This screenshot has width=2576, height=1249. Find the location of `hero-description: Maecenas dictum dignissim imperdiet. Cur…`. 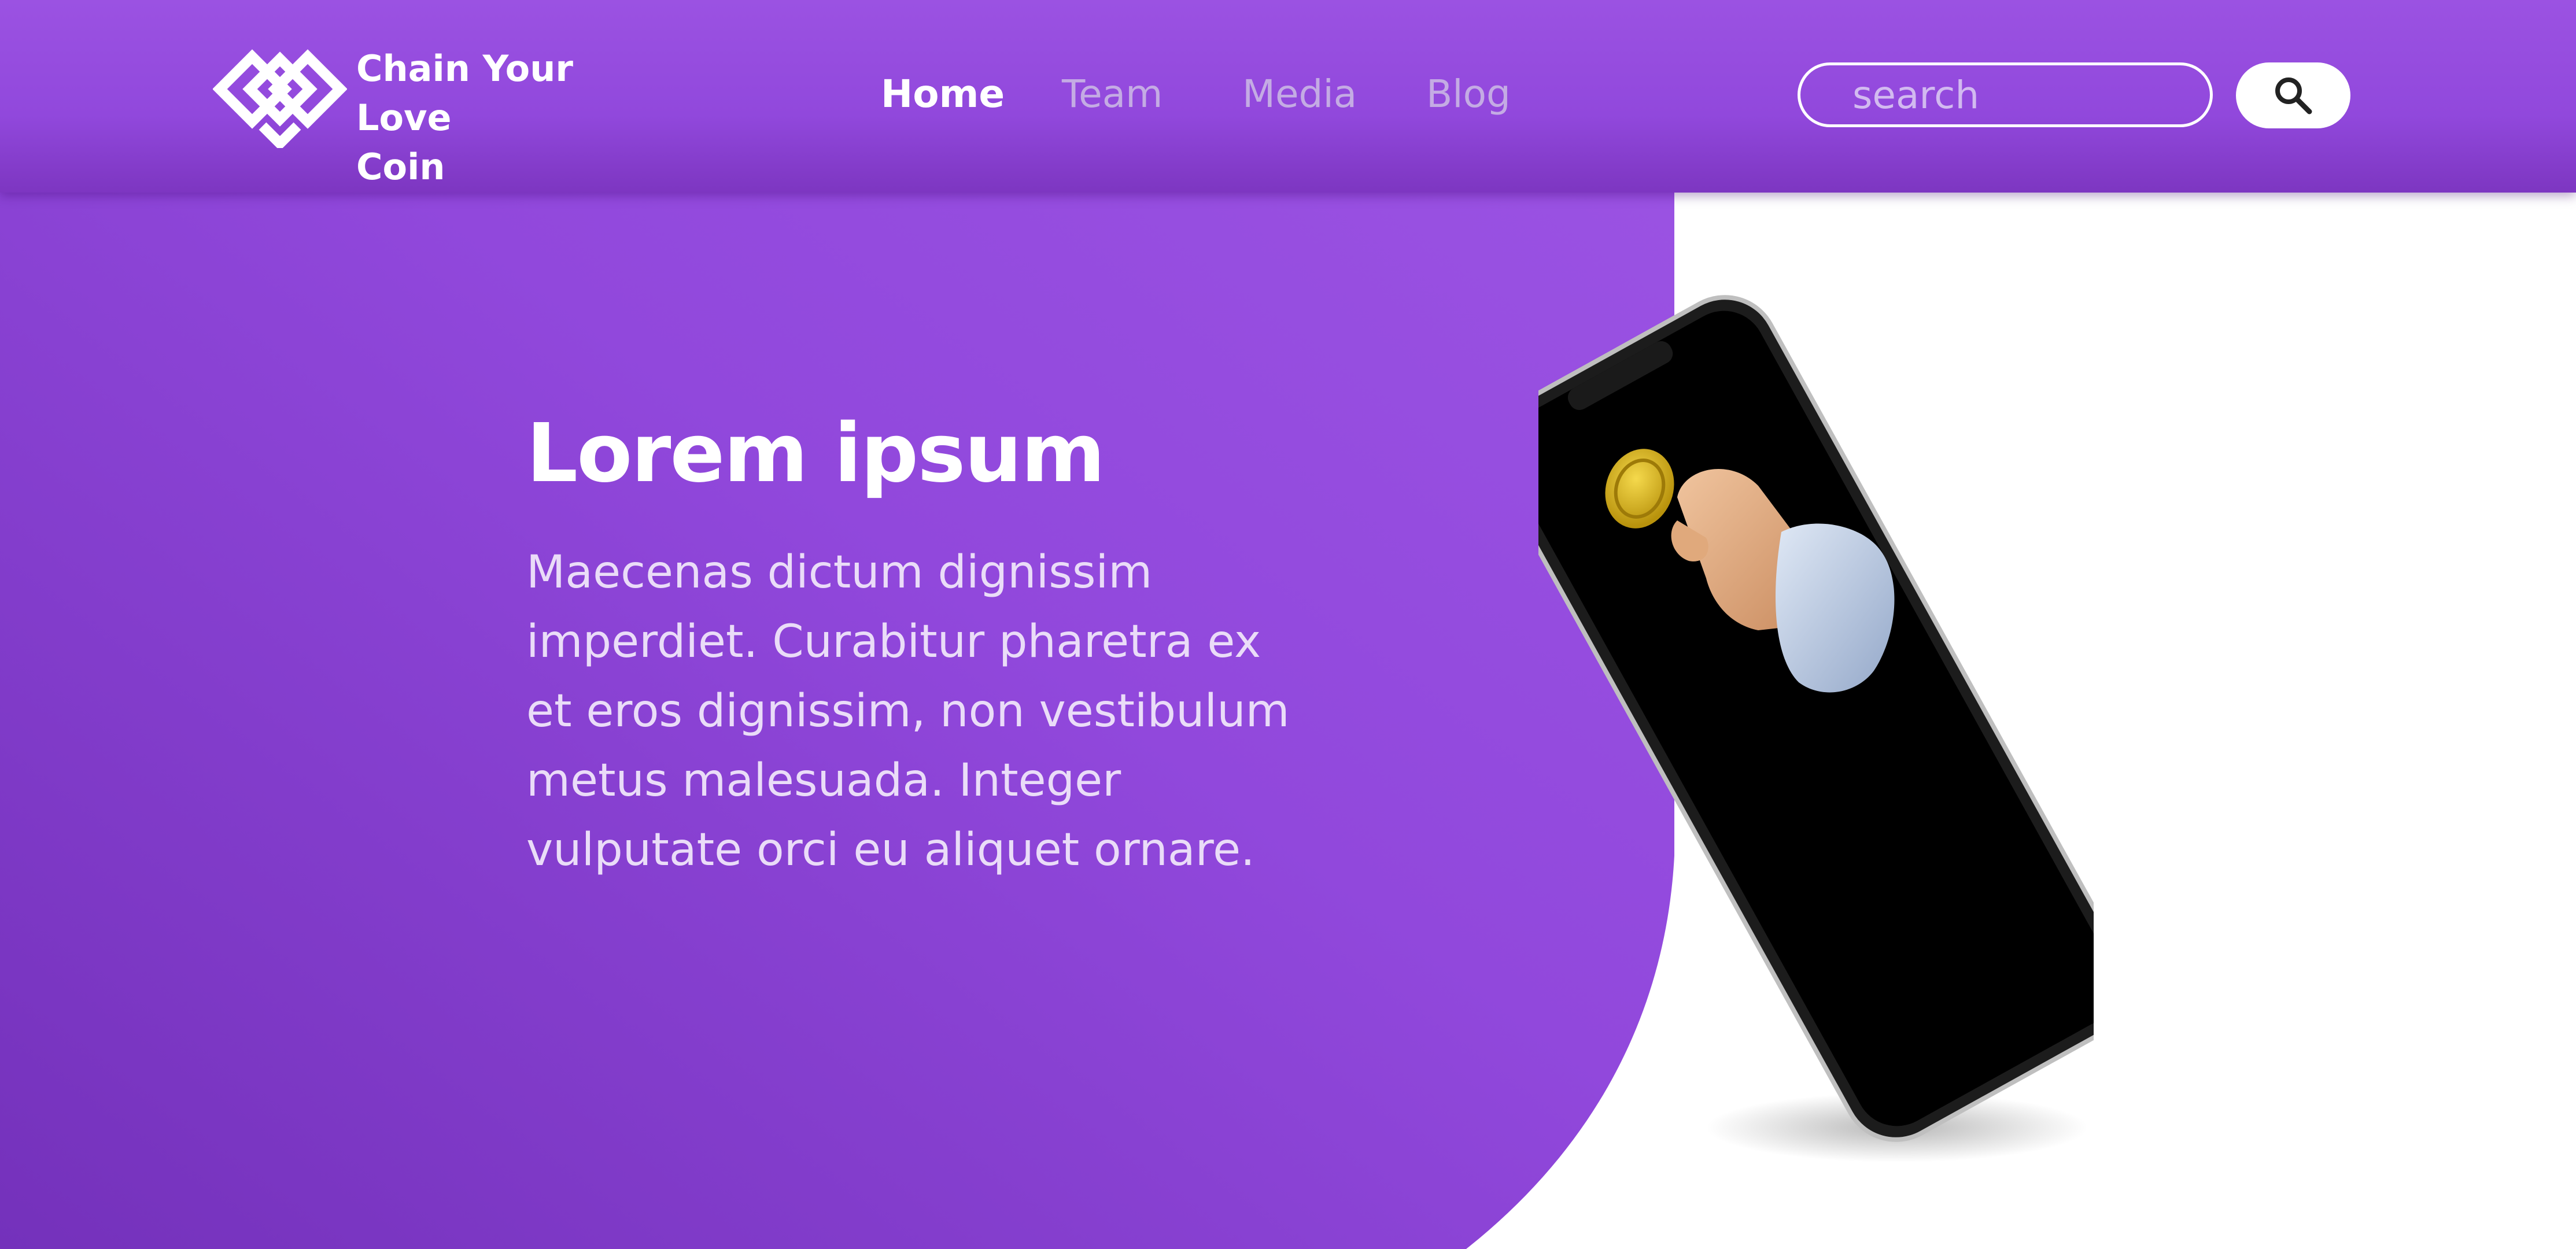

hero-description: Maecenas dictum dignissim imperdiet. Cur… is located at coordinates (908, 711).